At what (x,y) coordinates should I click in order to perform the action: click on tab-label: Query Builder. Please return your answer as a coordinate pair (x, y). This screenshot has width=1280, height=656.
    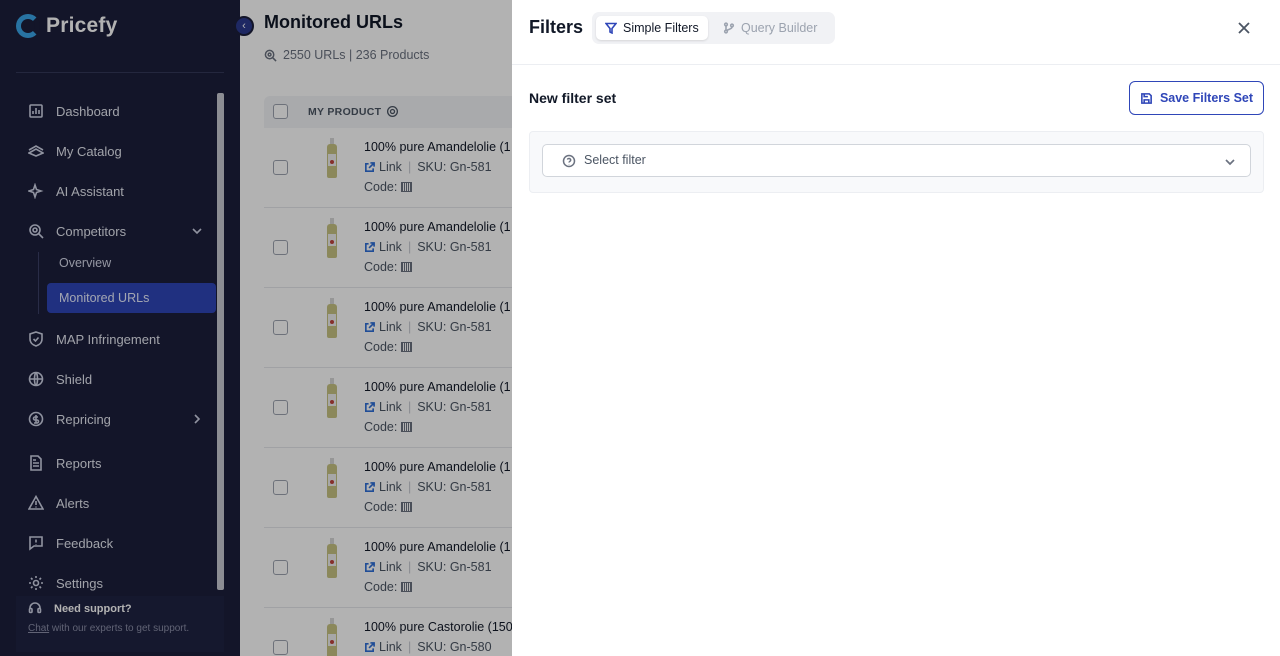
    Looking at the image, I should click on (779, 28).